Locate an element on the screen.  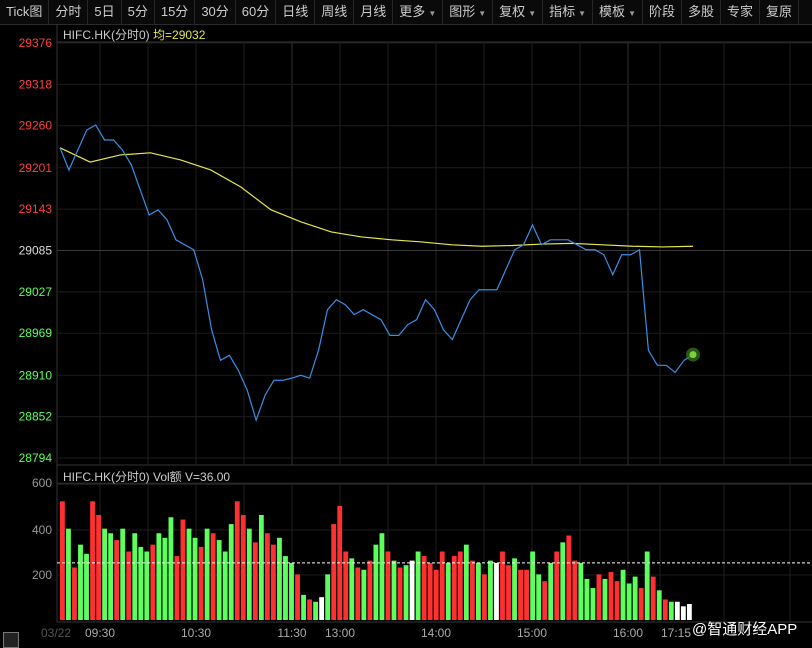
volume-tick-label: 200 is located at coordinates (42, 575).